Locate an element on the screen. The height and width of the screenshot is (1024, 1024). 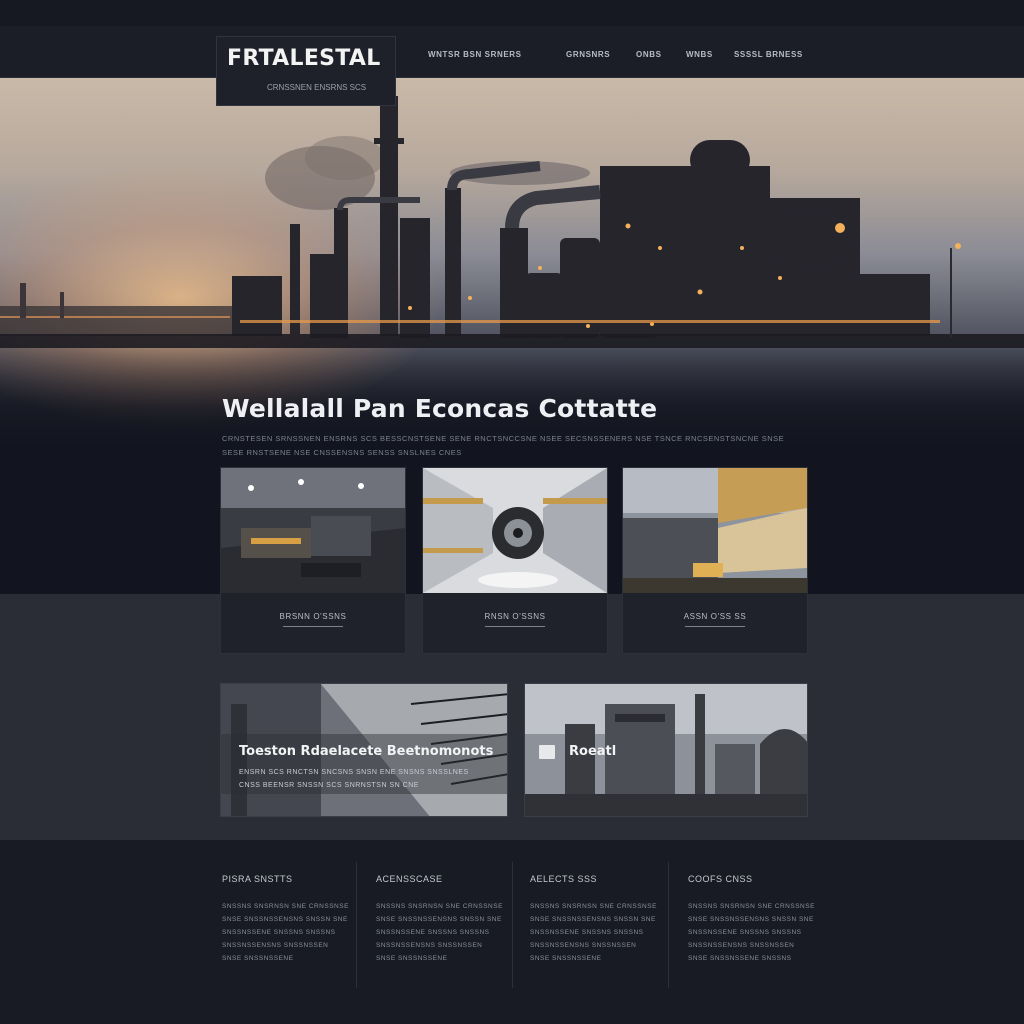
nav-link-3: ONBS is located at coordinates (649, 54).